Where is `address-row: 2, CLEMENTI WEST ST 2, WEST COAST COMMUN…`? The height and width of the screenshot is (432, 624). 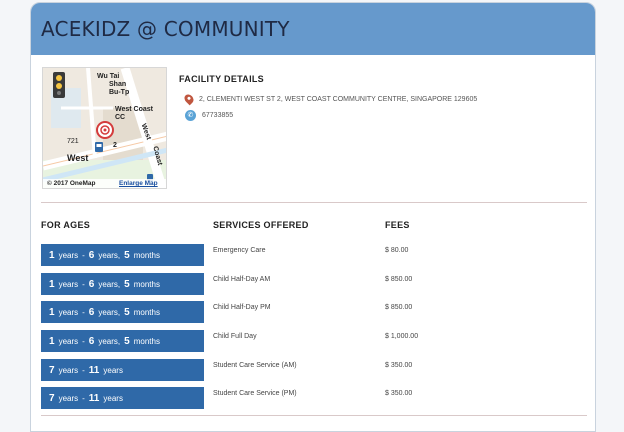
address-row: 2, CLEMENTI WEST ST 2, WEST COAST COMMUN… is located at coordinates (330, 99).